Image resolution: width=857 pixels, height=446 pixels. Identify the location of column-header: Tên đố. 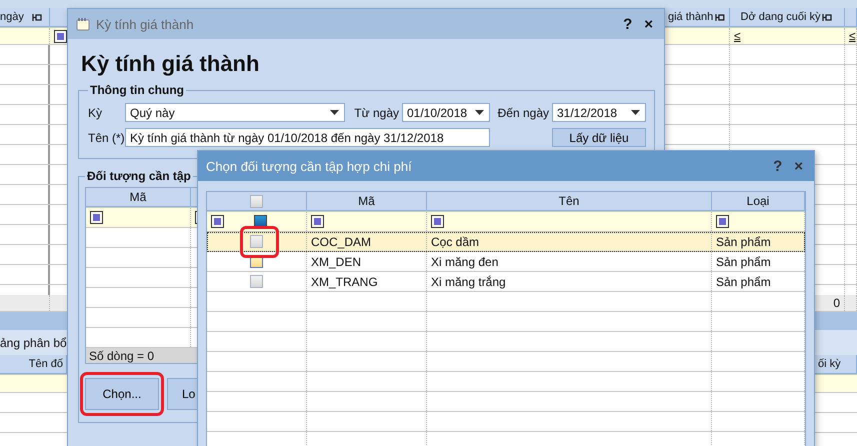
(45, 364).